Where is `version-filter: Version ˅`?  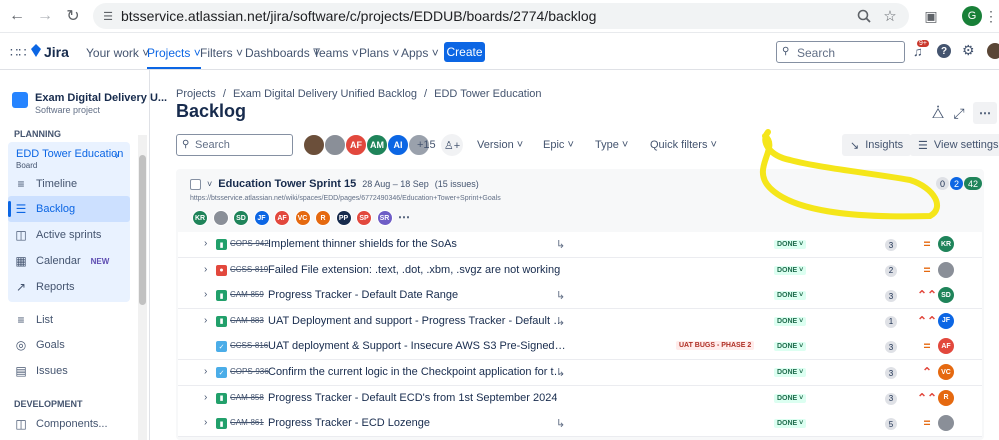 version-filter: Version ˅ is located at coordinates (500, 145).